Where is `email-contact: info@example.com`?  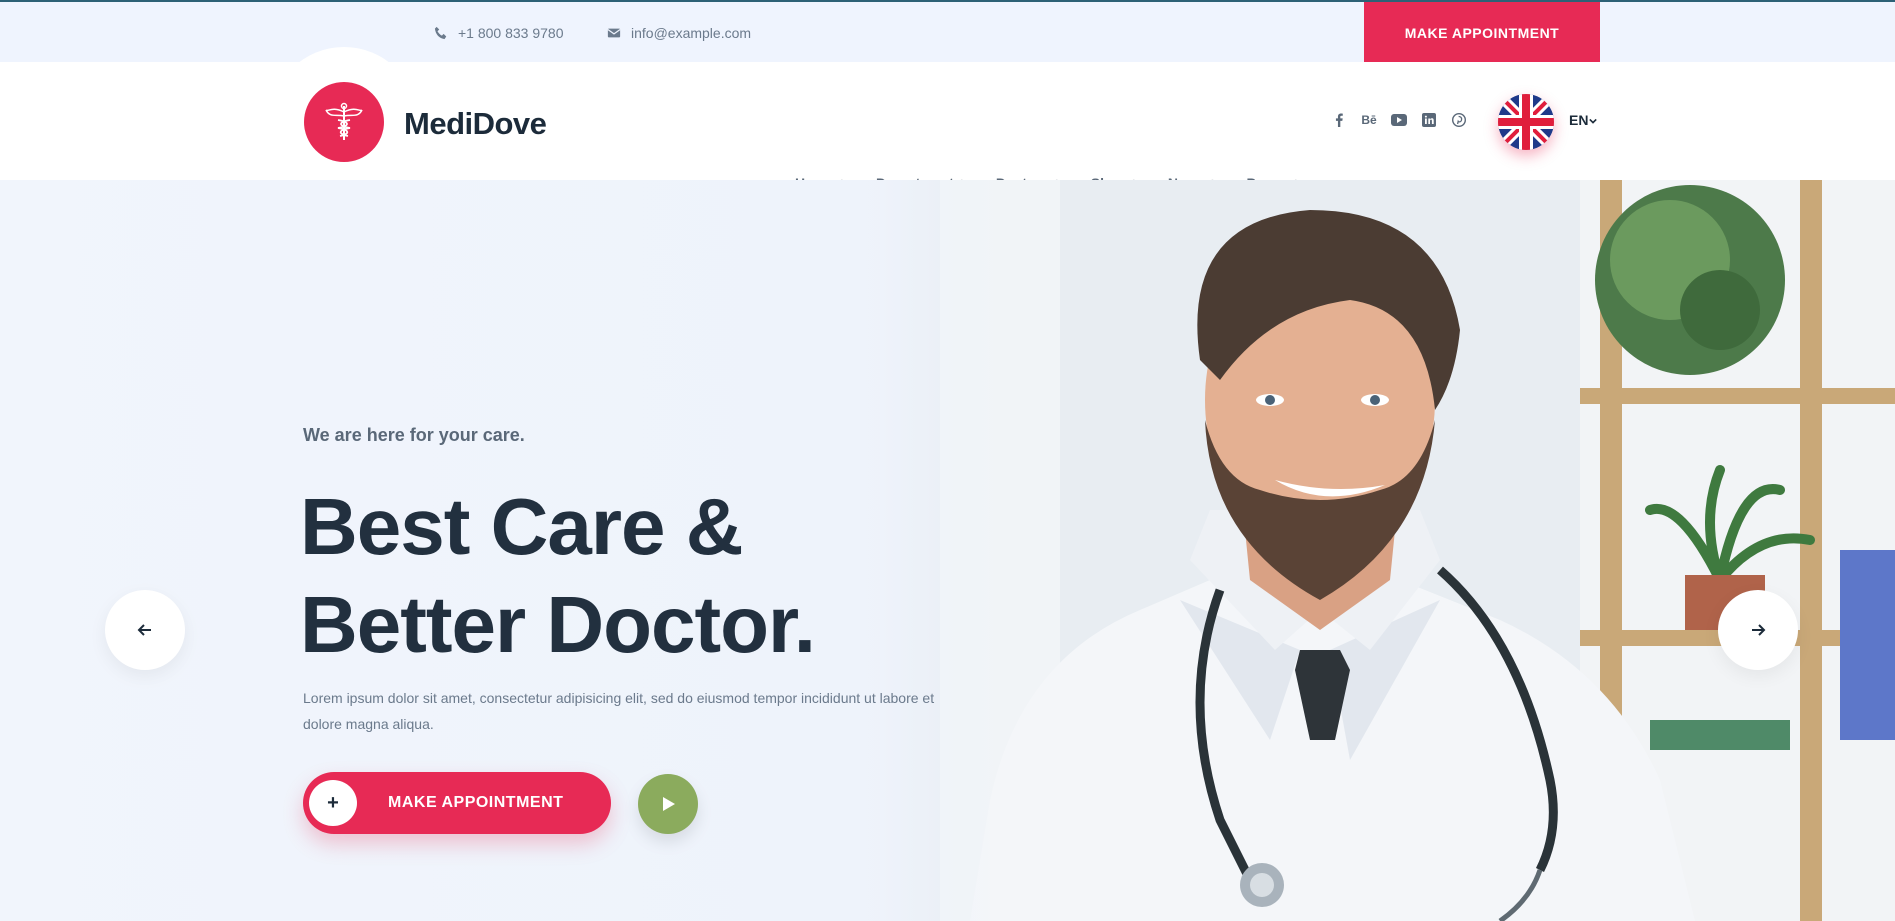
email-contact: info@example.com is located at coordinates (679, 33).